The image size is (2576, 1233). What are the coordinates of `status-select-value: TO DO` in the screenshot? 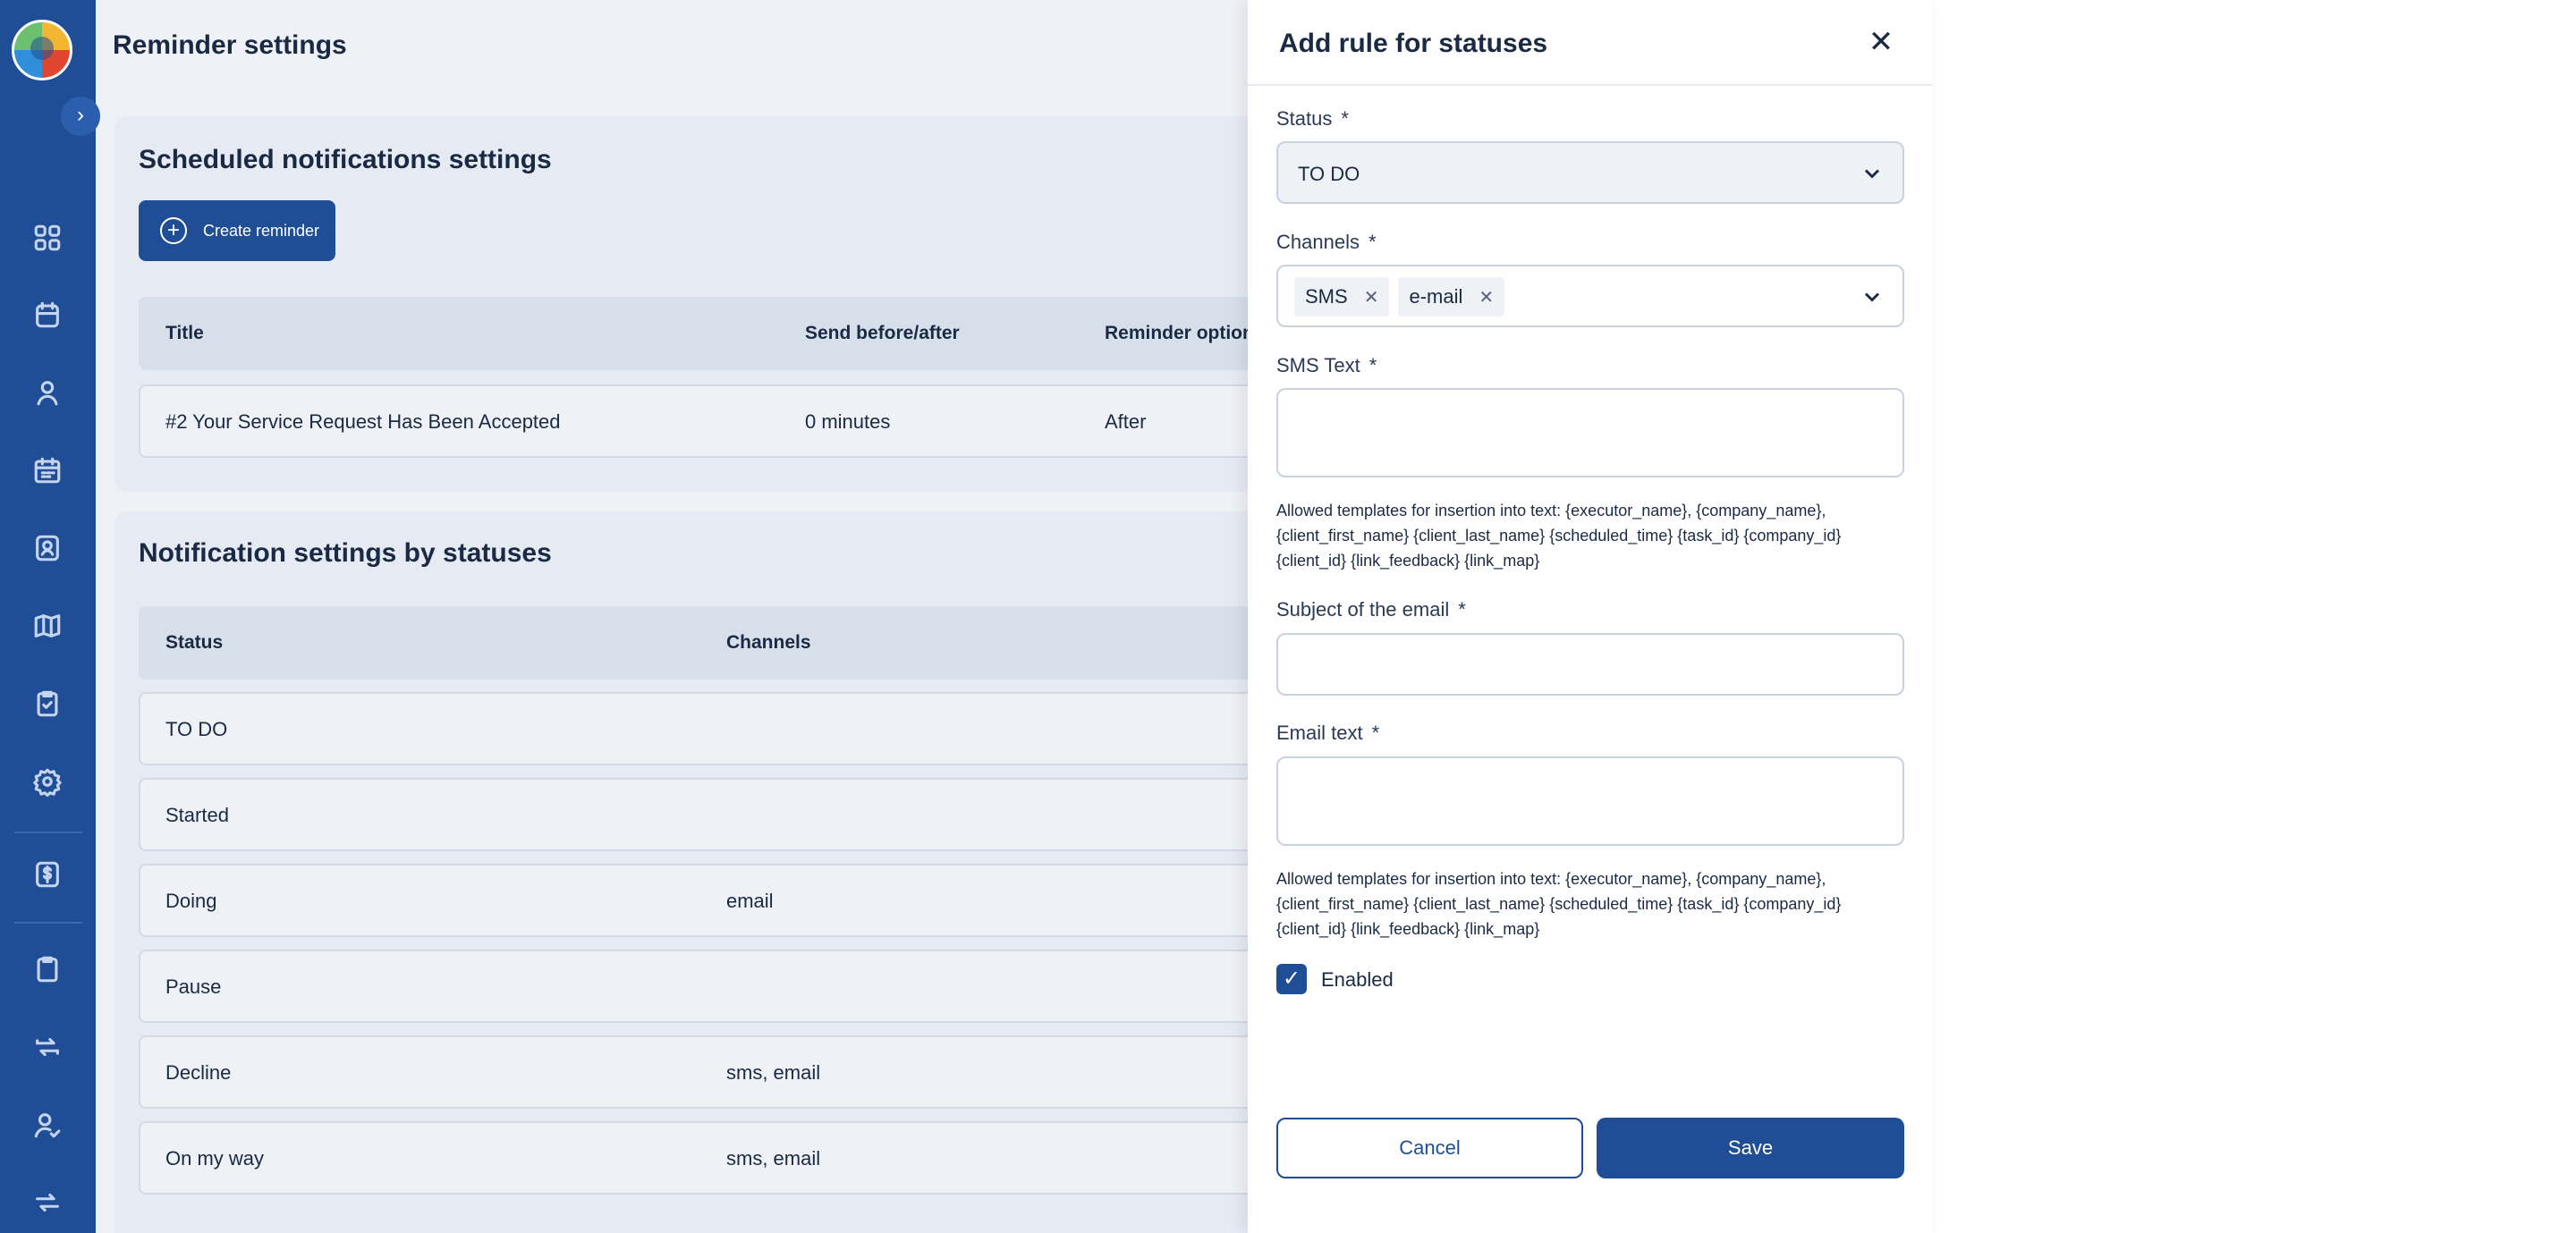 It's located at (1329, 174).